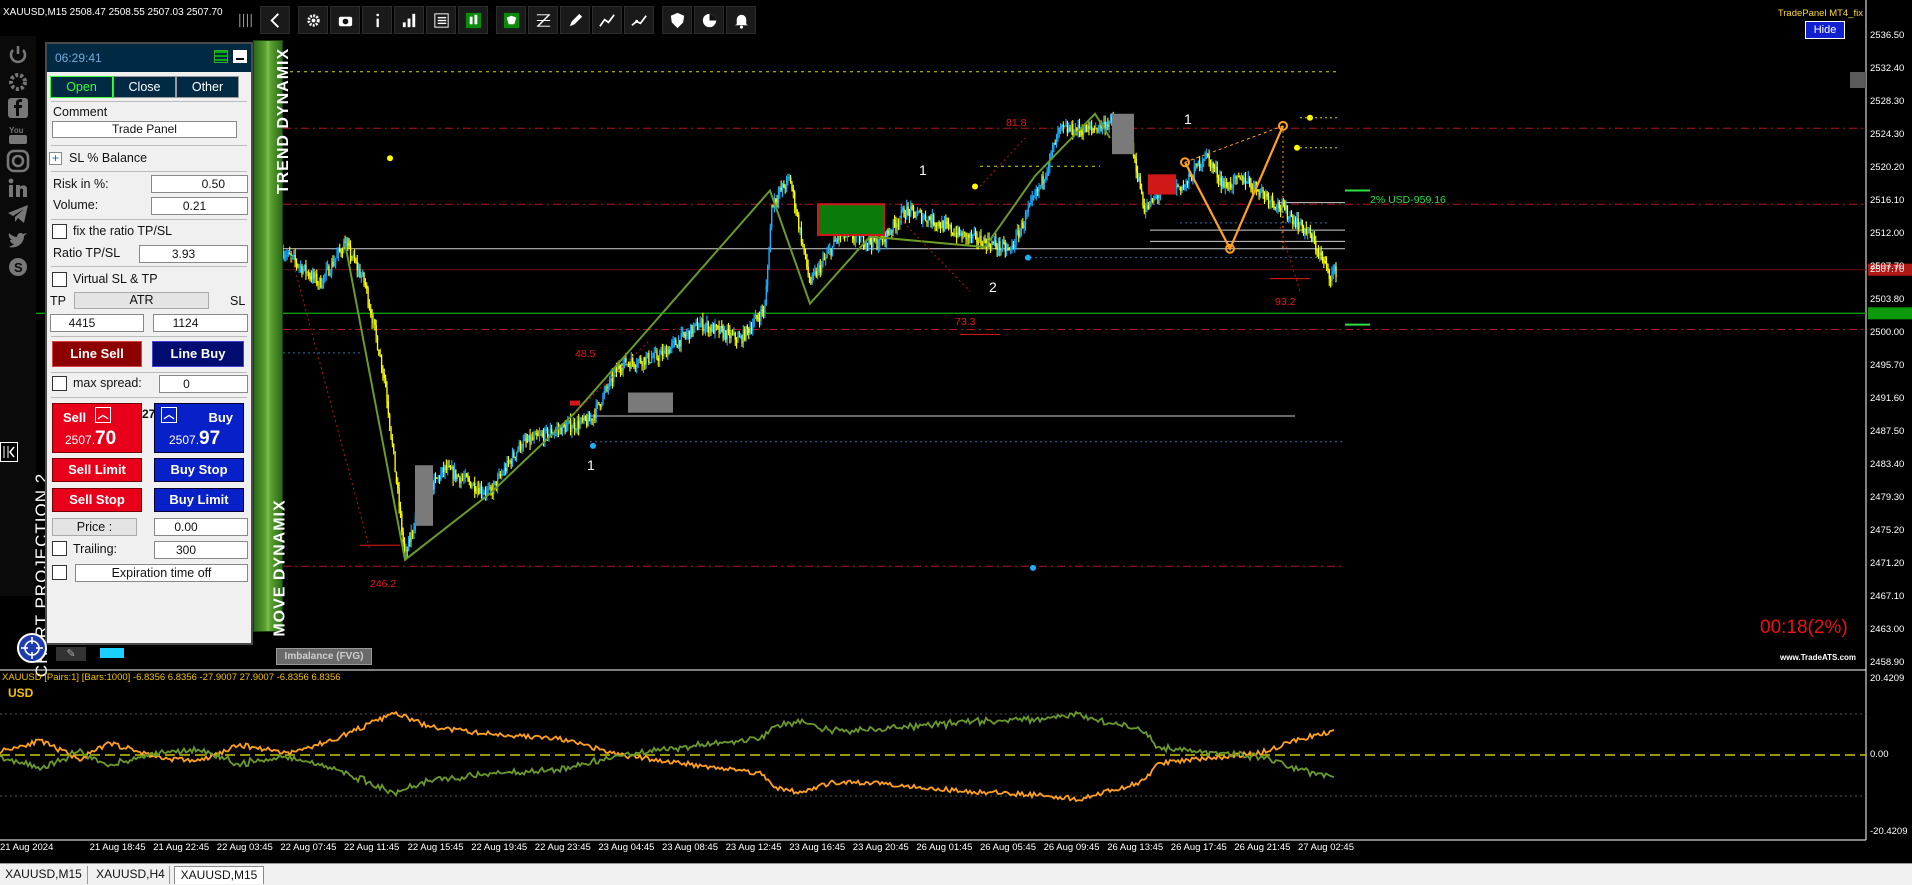 The width and height of the screenshot is (1912, 885). What do you see at coordinates (199, 184) in the screenshot?
I see `risk-input: 0.50` at bounding box center [199, 184].